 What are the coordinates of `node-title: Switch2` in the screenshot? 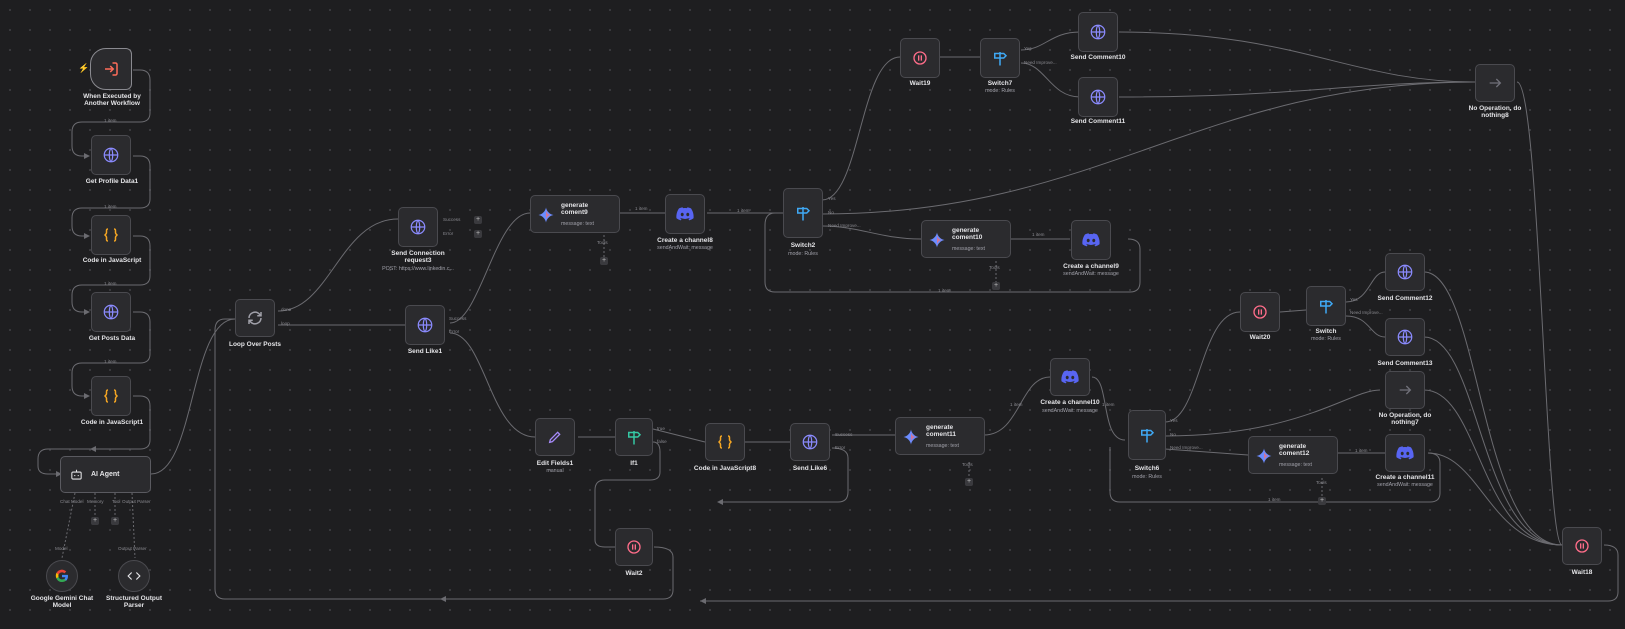 It's located at (803, 245).